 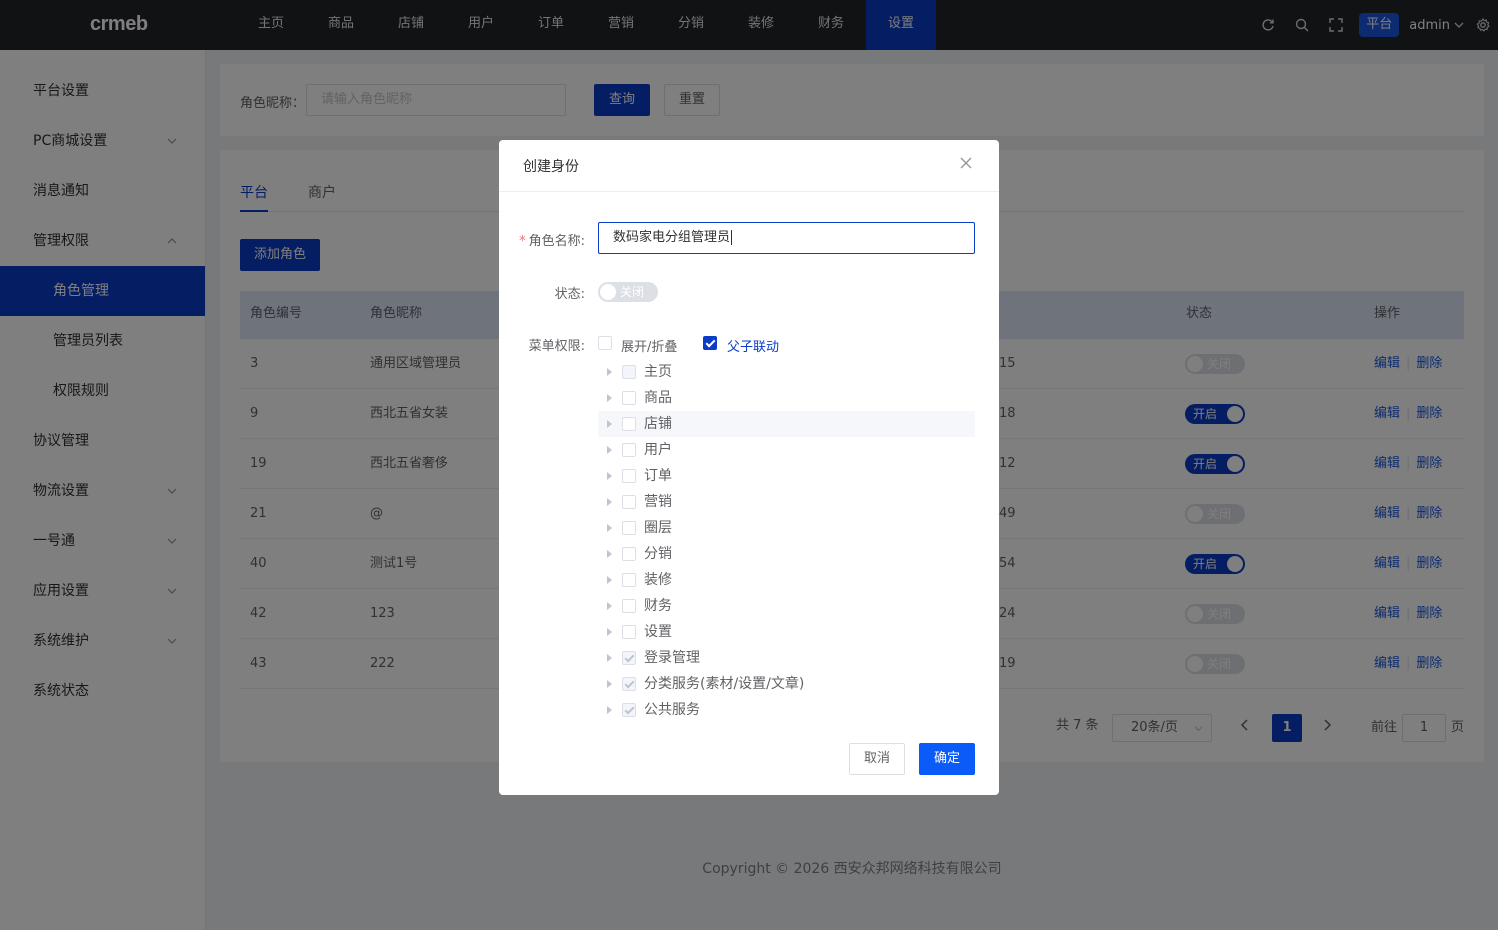 What do you see at coordinates (753, 347) in the screenshot?
I see `parent-child-link-label: 父子联动` at bounding box center [753, 347].